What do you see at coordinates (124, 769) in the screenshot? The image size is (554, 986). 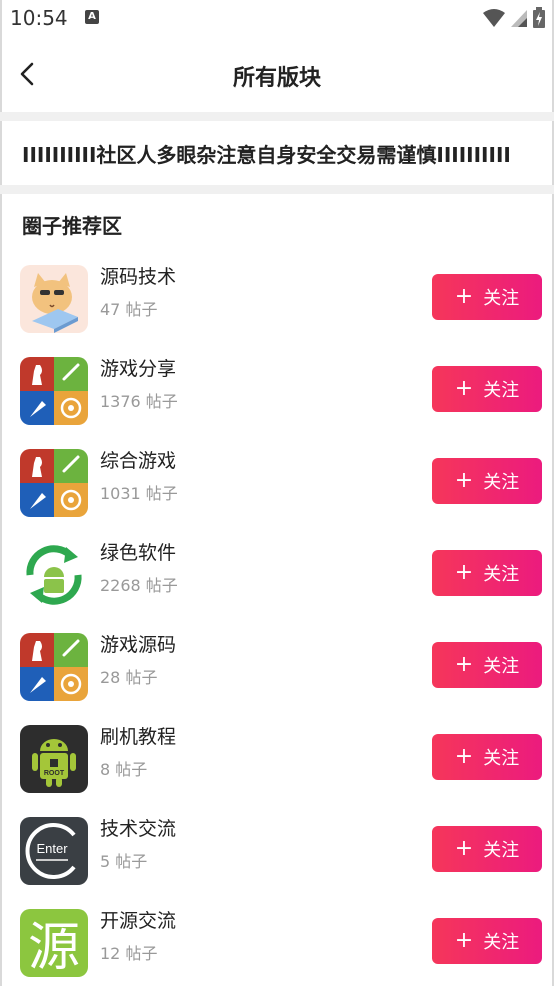 I see `item-post-count: 8 帖子` at bounding box center [124, 769].